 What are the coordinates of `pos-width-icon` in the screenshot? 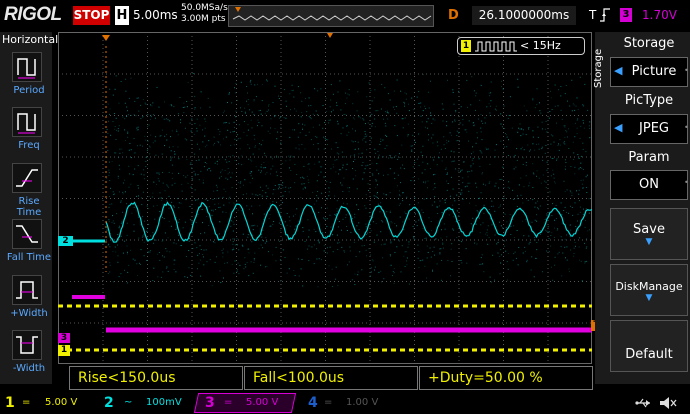 It's located at (27, 290).